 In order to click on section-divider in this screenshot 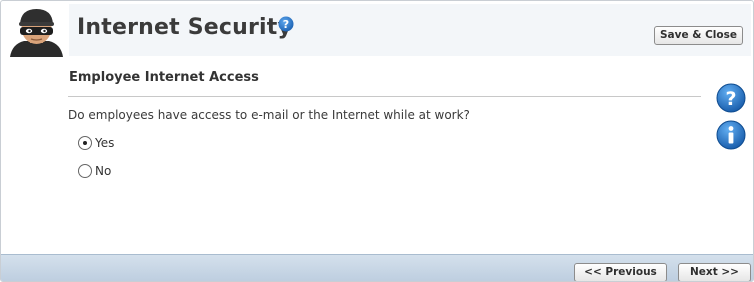, I will do `click(384, 96)`.